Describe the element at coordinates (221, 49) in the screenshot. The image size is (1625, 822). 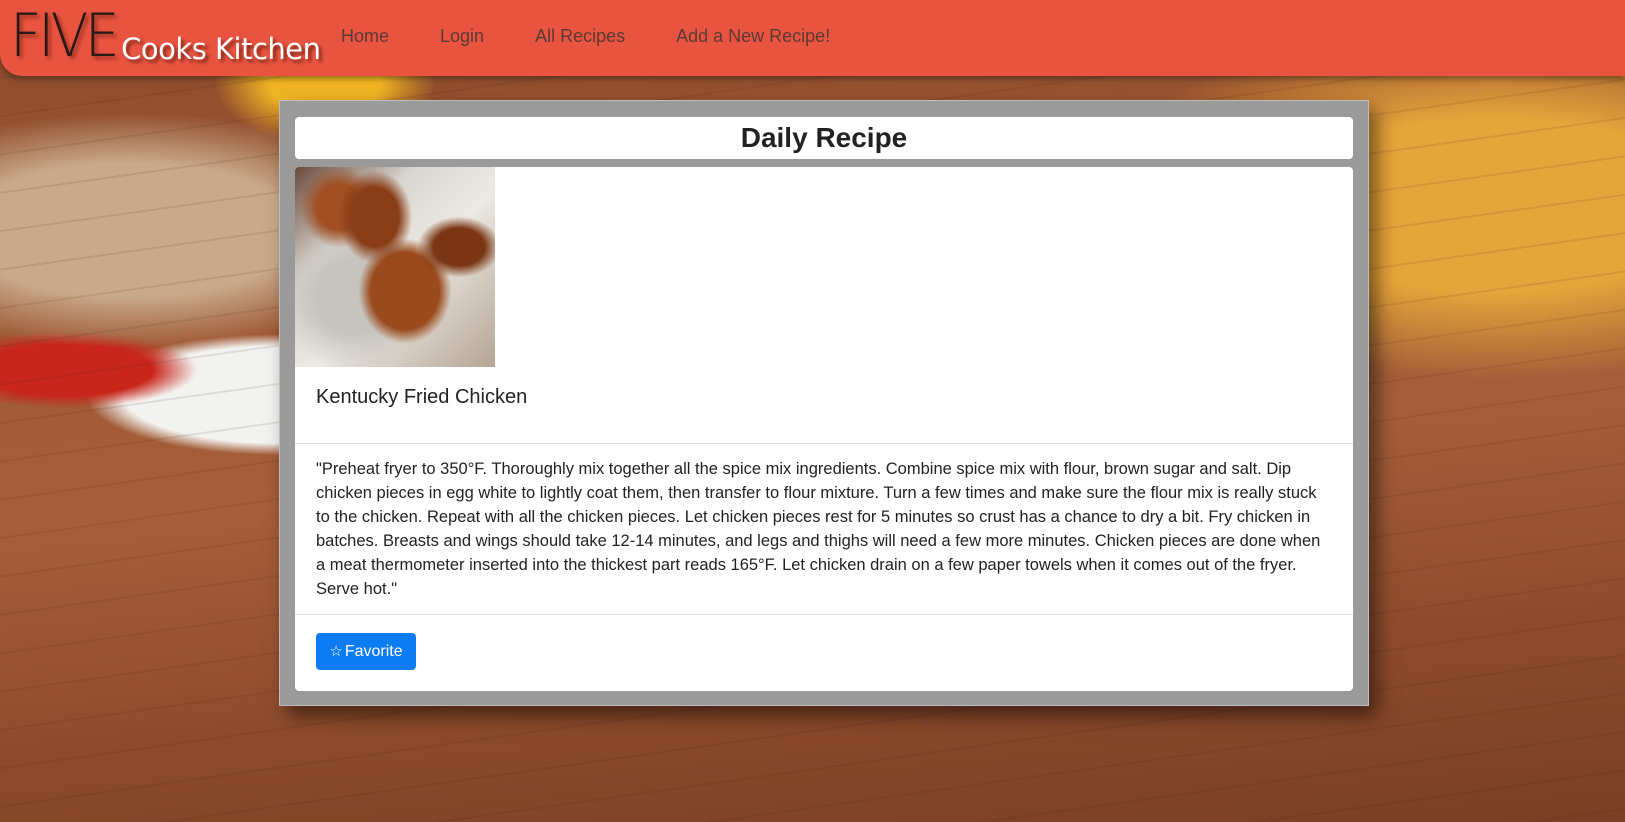
I see `brand-cooks-kitchen: Cooks Kitchen` at that location.